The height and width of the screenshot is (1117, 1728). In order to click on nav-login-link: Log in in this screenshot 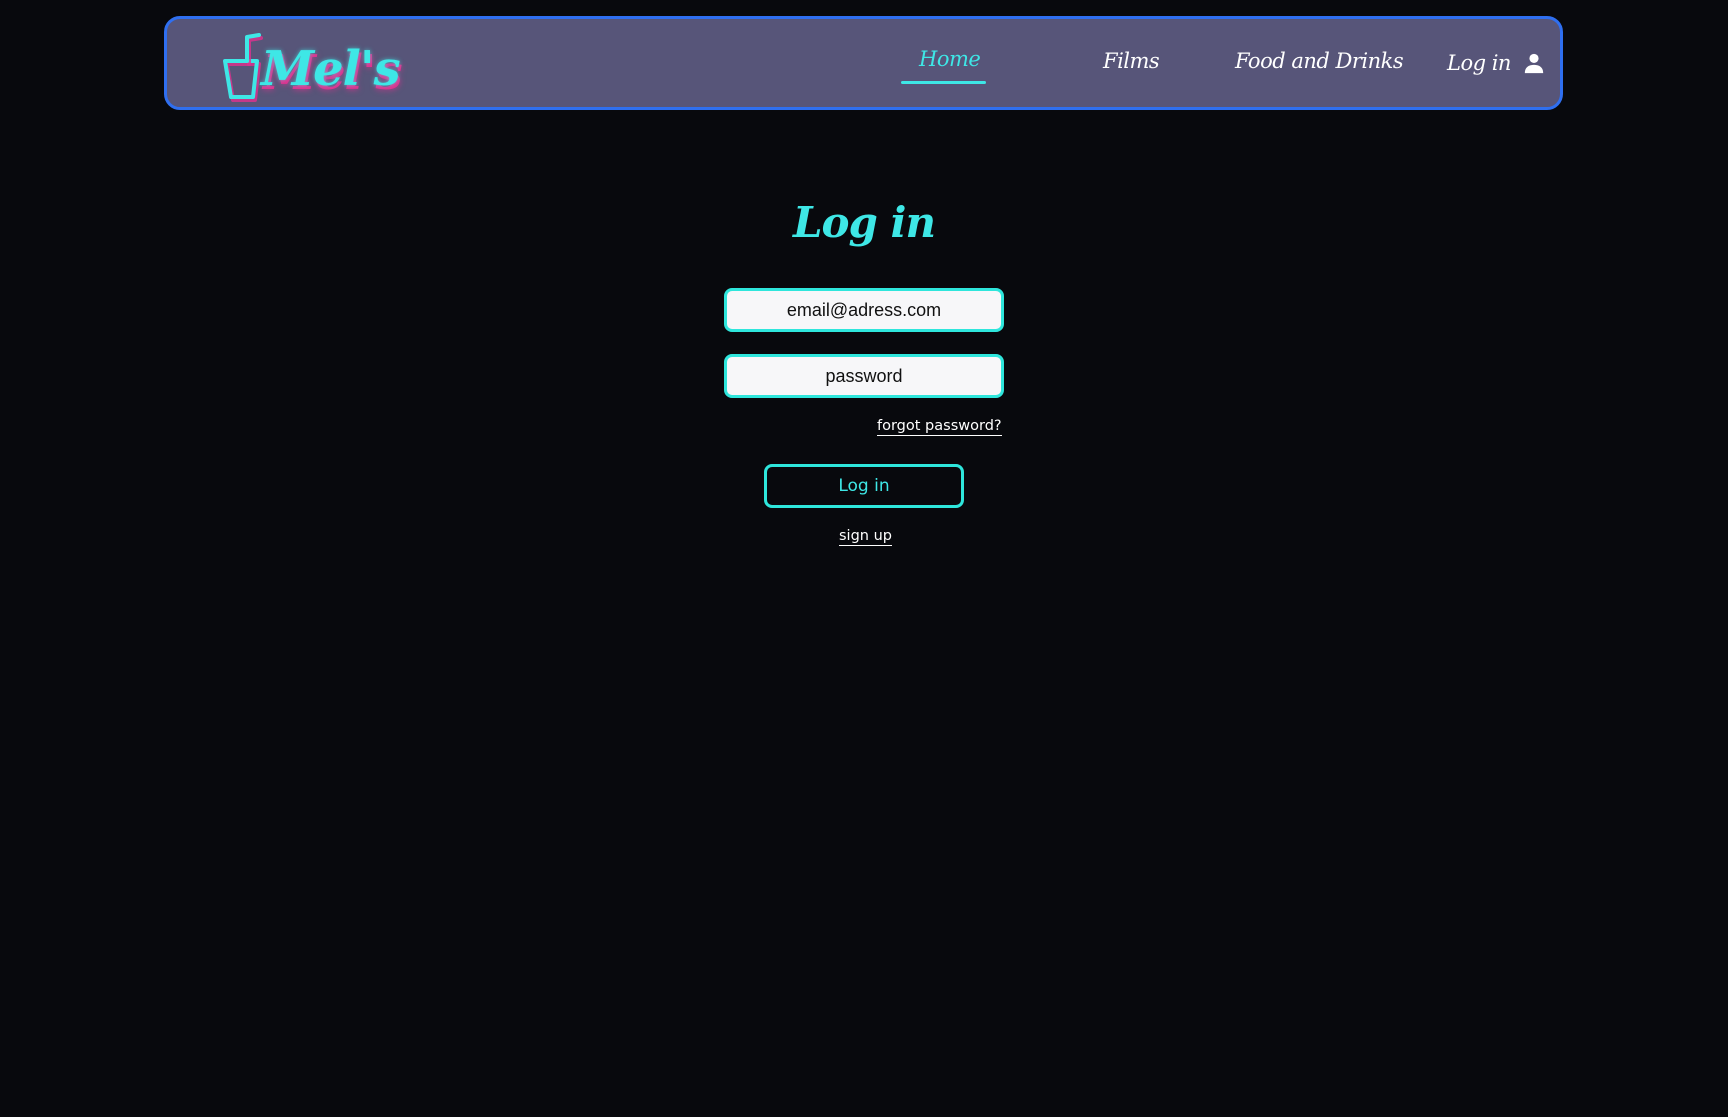, I will do `click(1496, 63)`.